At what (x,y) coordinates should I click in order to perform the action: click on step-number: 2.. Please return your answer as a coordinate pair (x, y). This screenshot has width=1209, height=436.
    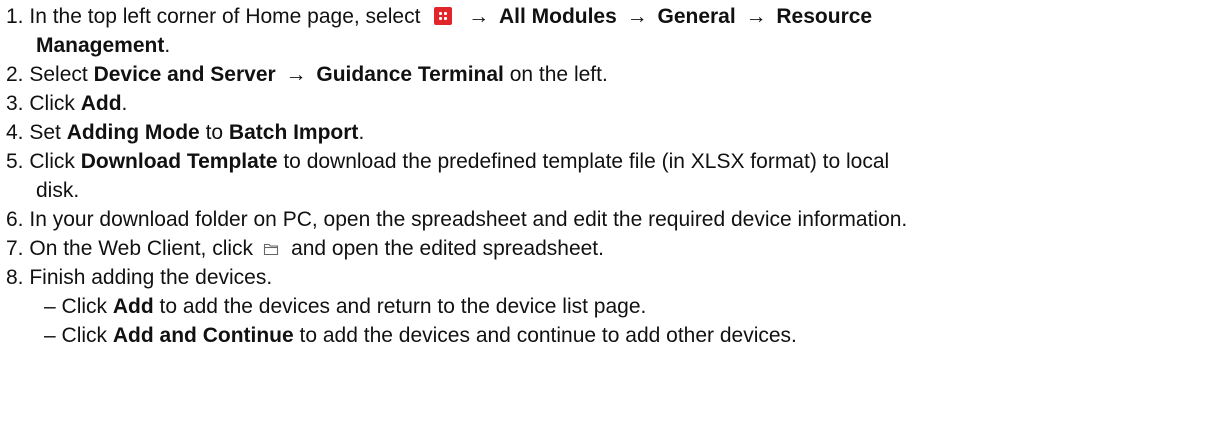
    Looking at the image, I should click on (15, 74).